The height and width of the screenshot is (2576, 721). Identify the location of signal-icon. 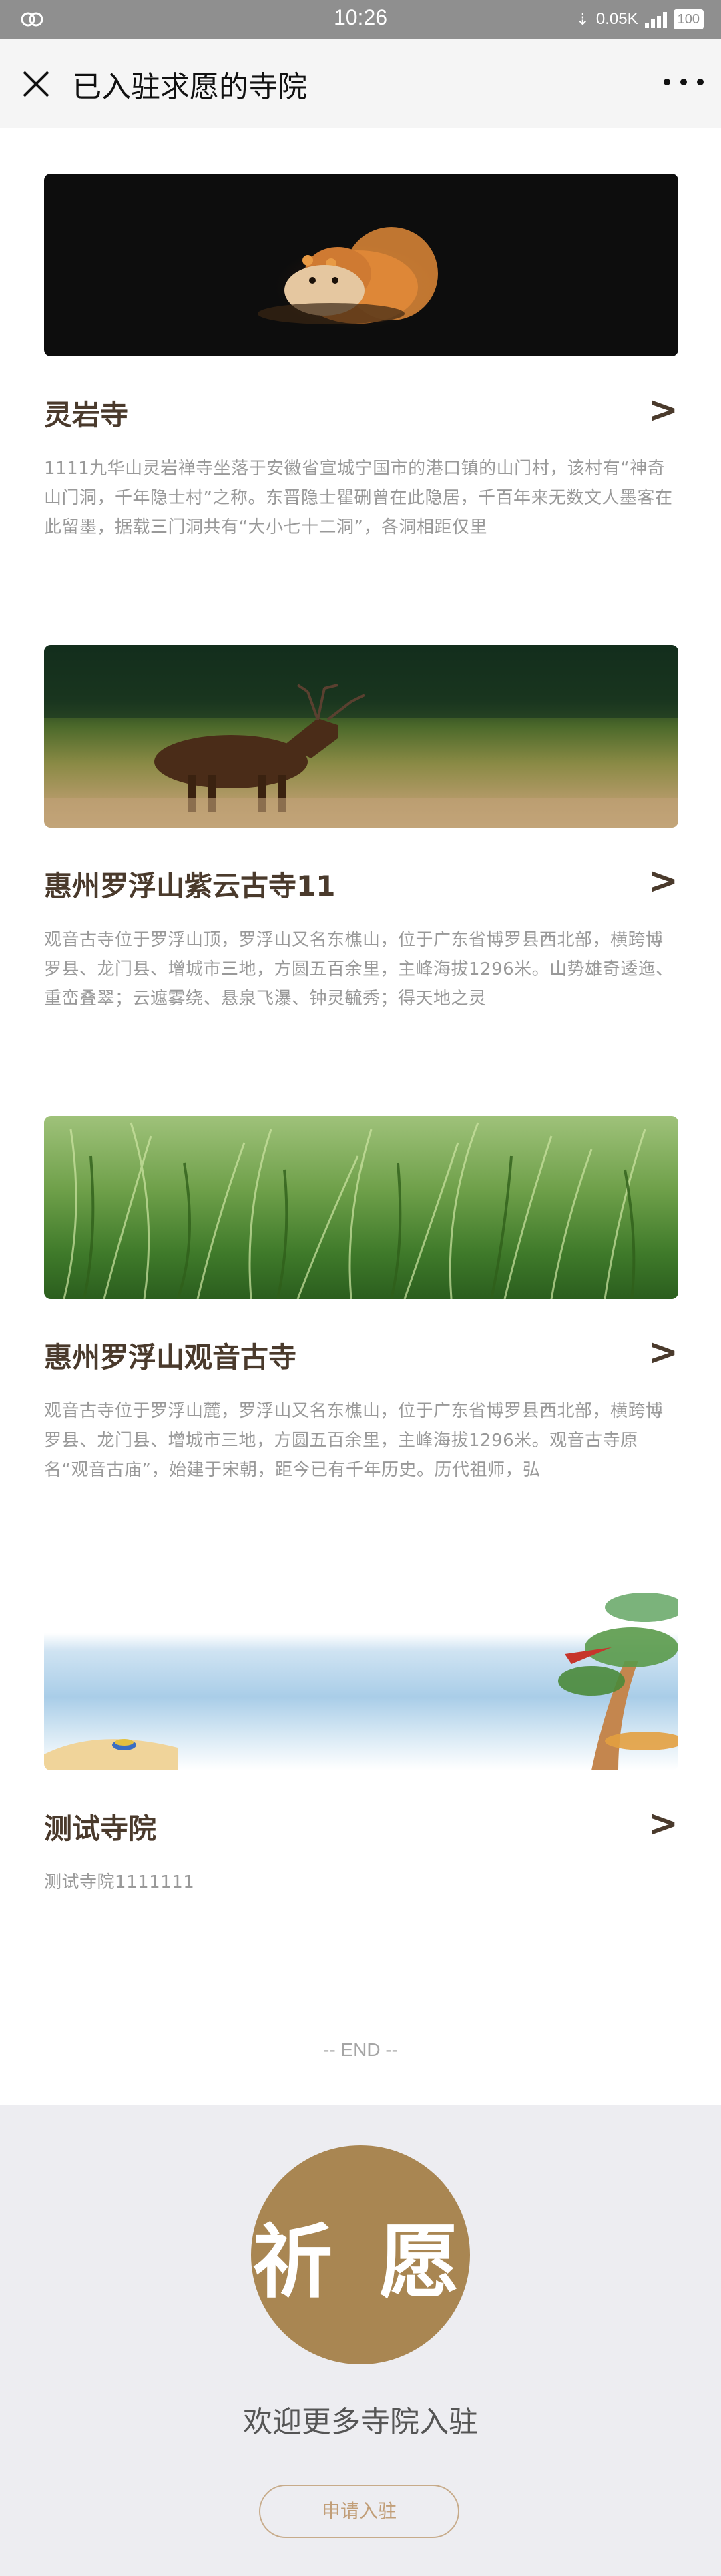
(655, 19).